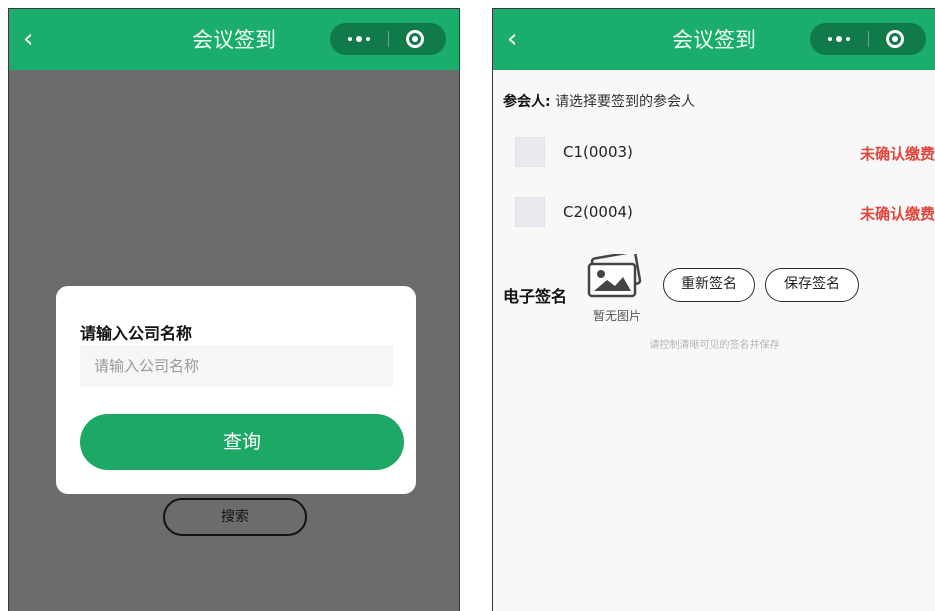  Describe the element at coordinates (614, 276) in the screenshot. I see `image-placeholder-icon` at that location.